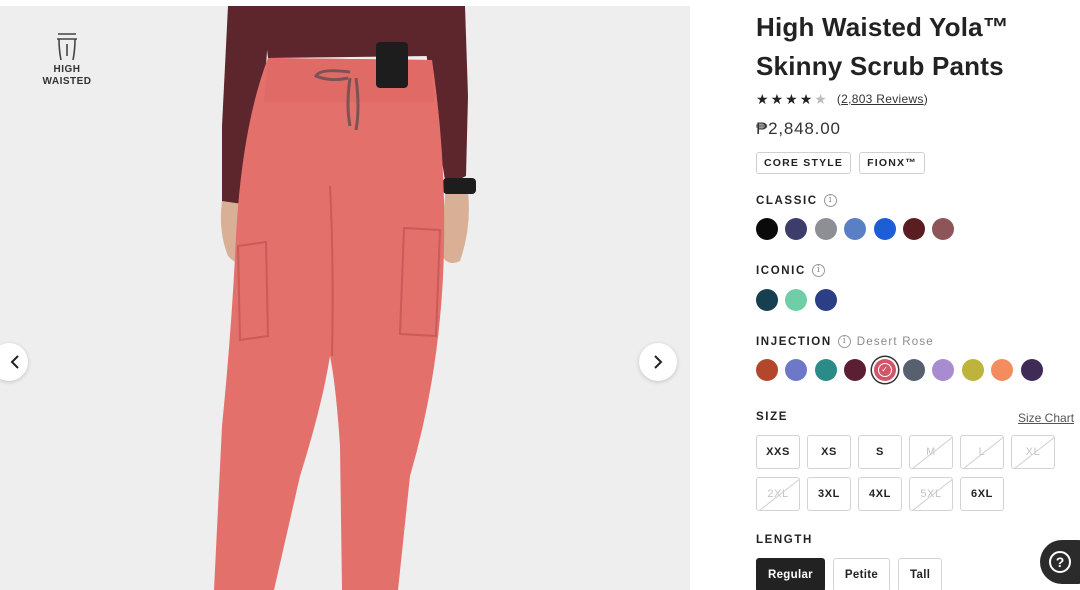 This screenshot has height=590, width=1080. Describe the element at coordinates (920, 574) in the screenshot. I see `length-option-tall: Tall` at that location.